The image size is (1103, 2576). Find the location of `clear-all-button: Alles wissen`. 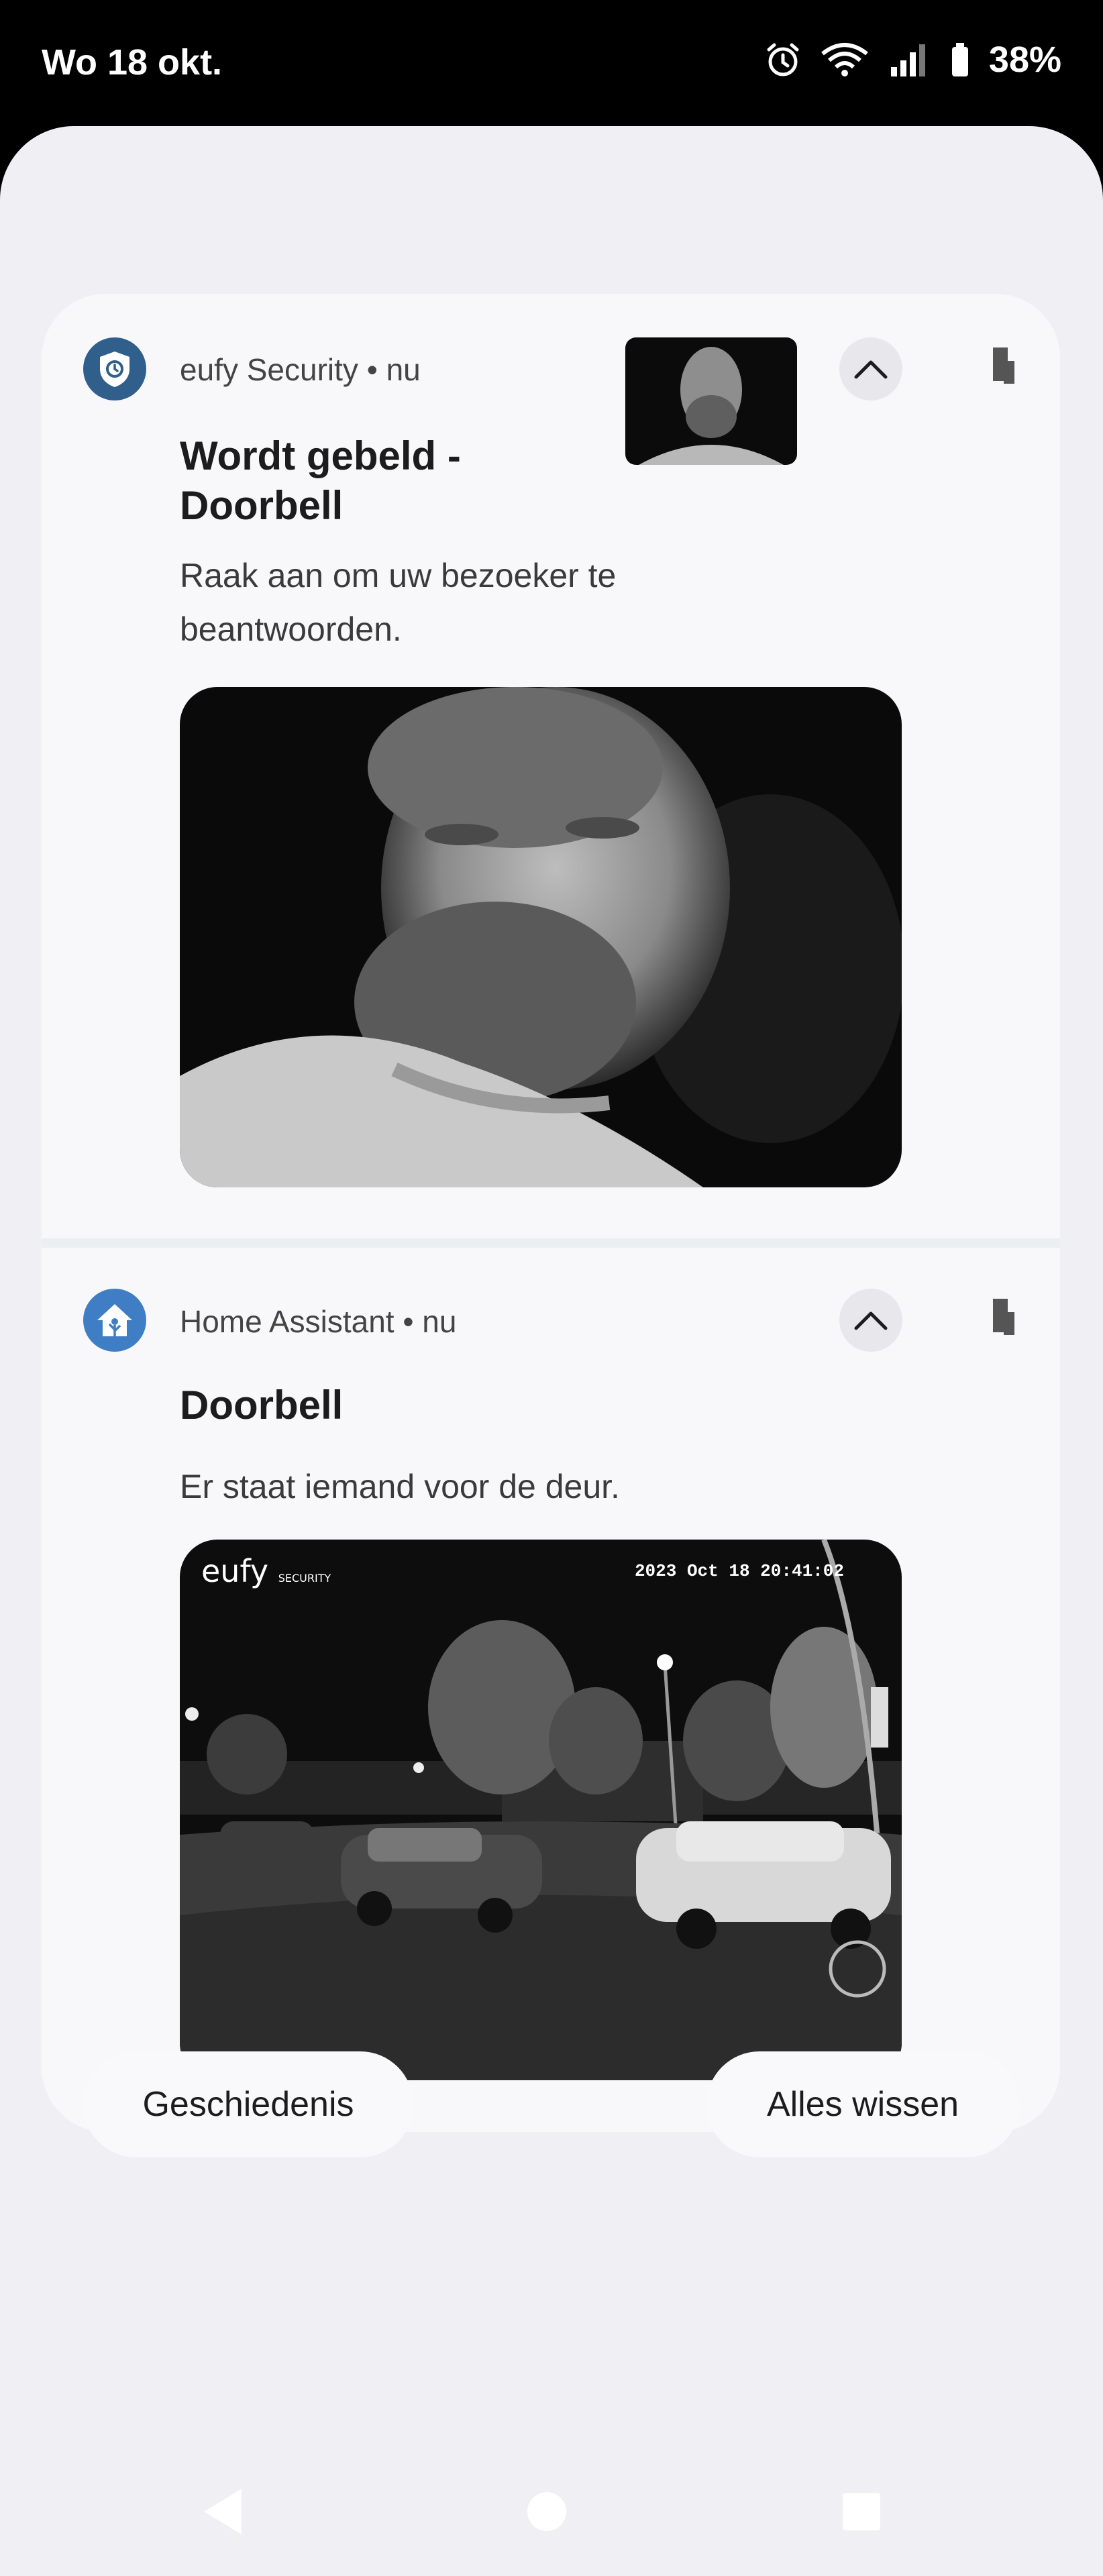

clear-all-button: Alles wissen is located at coordinates (862, 2104).